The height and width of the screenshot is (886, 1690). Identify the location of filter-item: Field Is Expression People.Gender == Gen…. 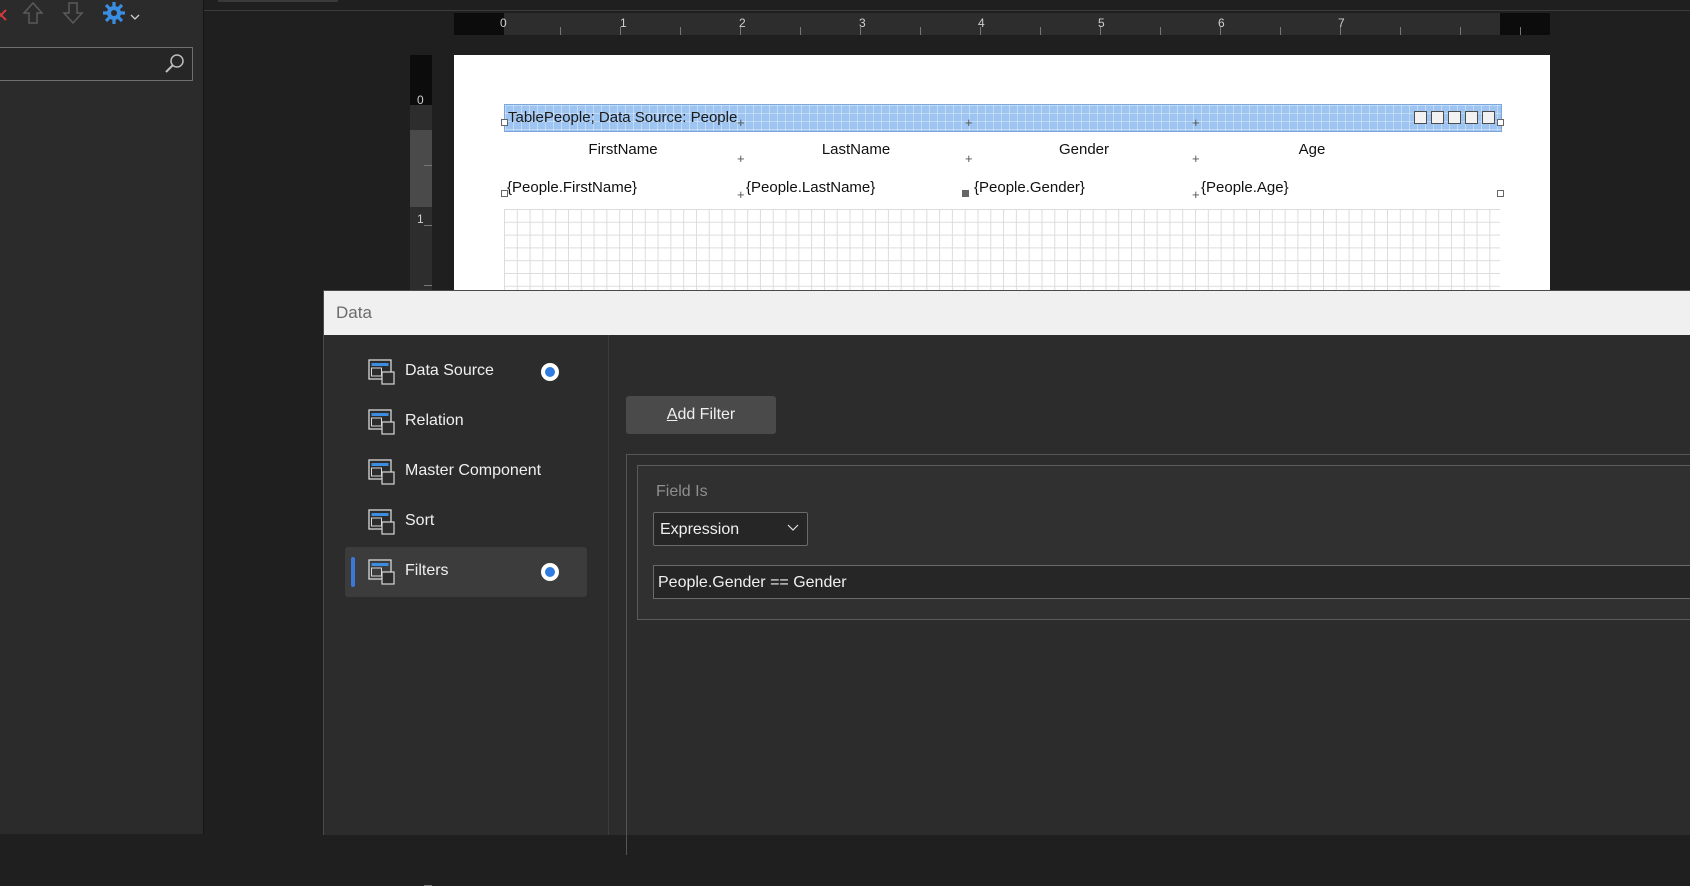
(1163, 542).